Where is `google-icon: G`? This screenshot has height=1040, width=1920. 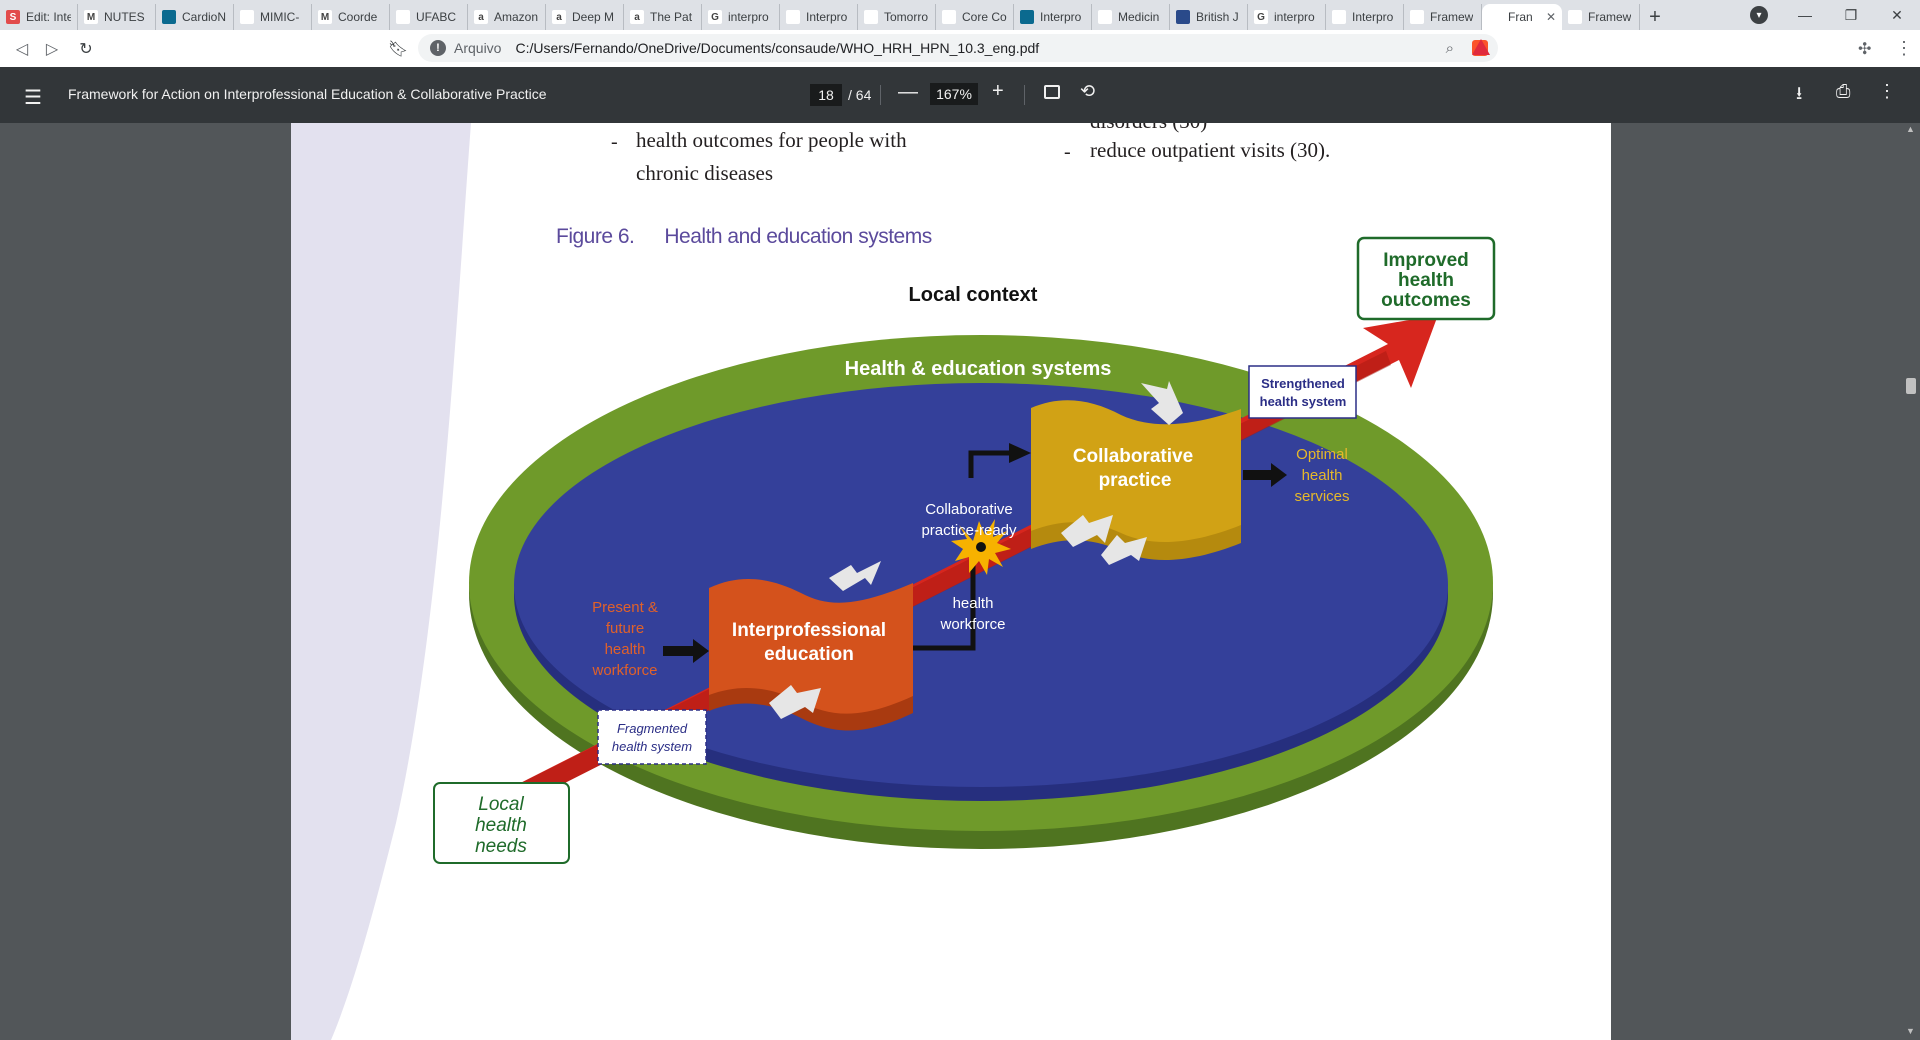 google-icon: G is located at coordinates (715, 17).